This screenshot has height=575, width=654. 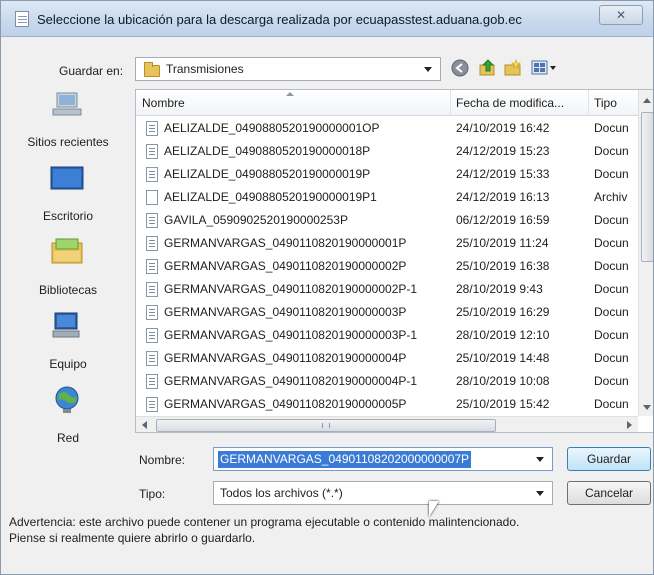 I want to click on sort-ascending-icon, so click(x=290, y=94).